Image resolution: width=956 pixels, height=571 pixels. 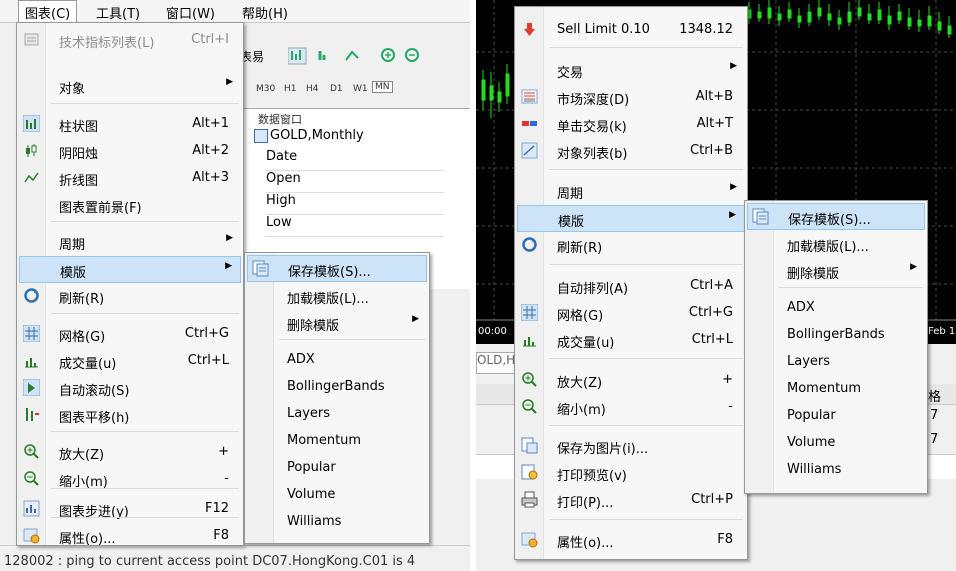 What do you see at coordinates (130, 123) in the screenshot?
I see `menu-item: 柱状图 Alt+1` at bounding box center [130, 123].